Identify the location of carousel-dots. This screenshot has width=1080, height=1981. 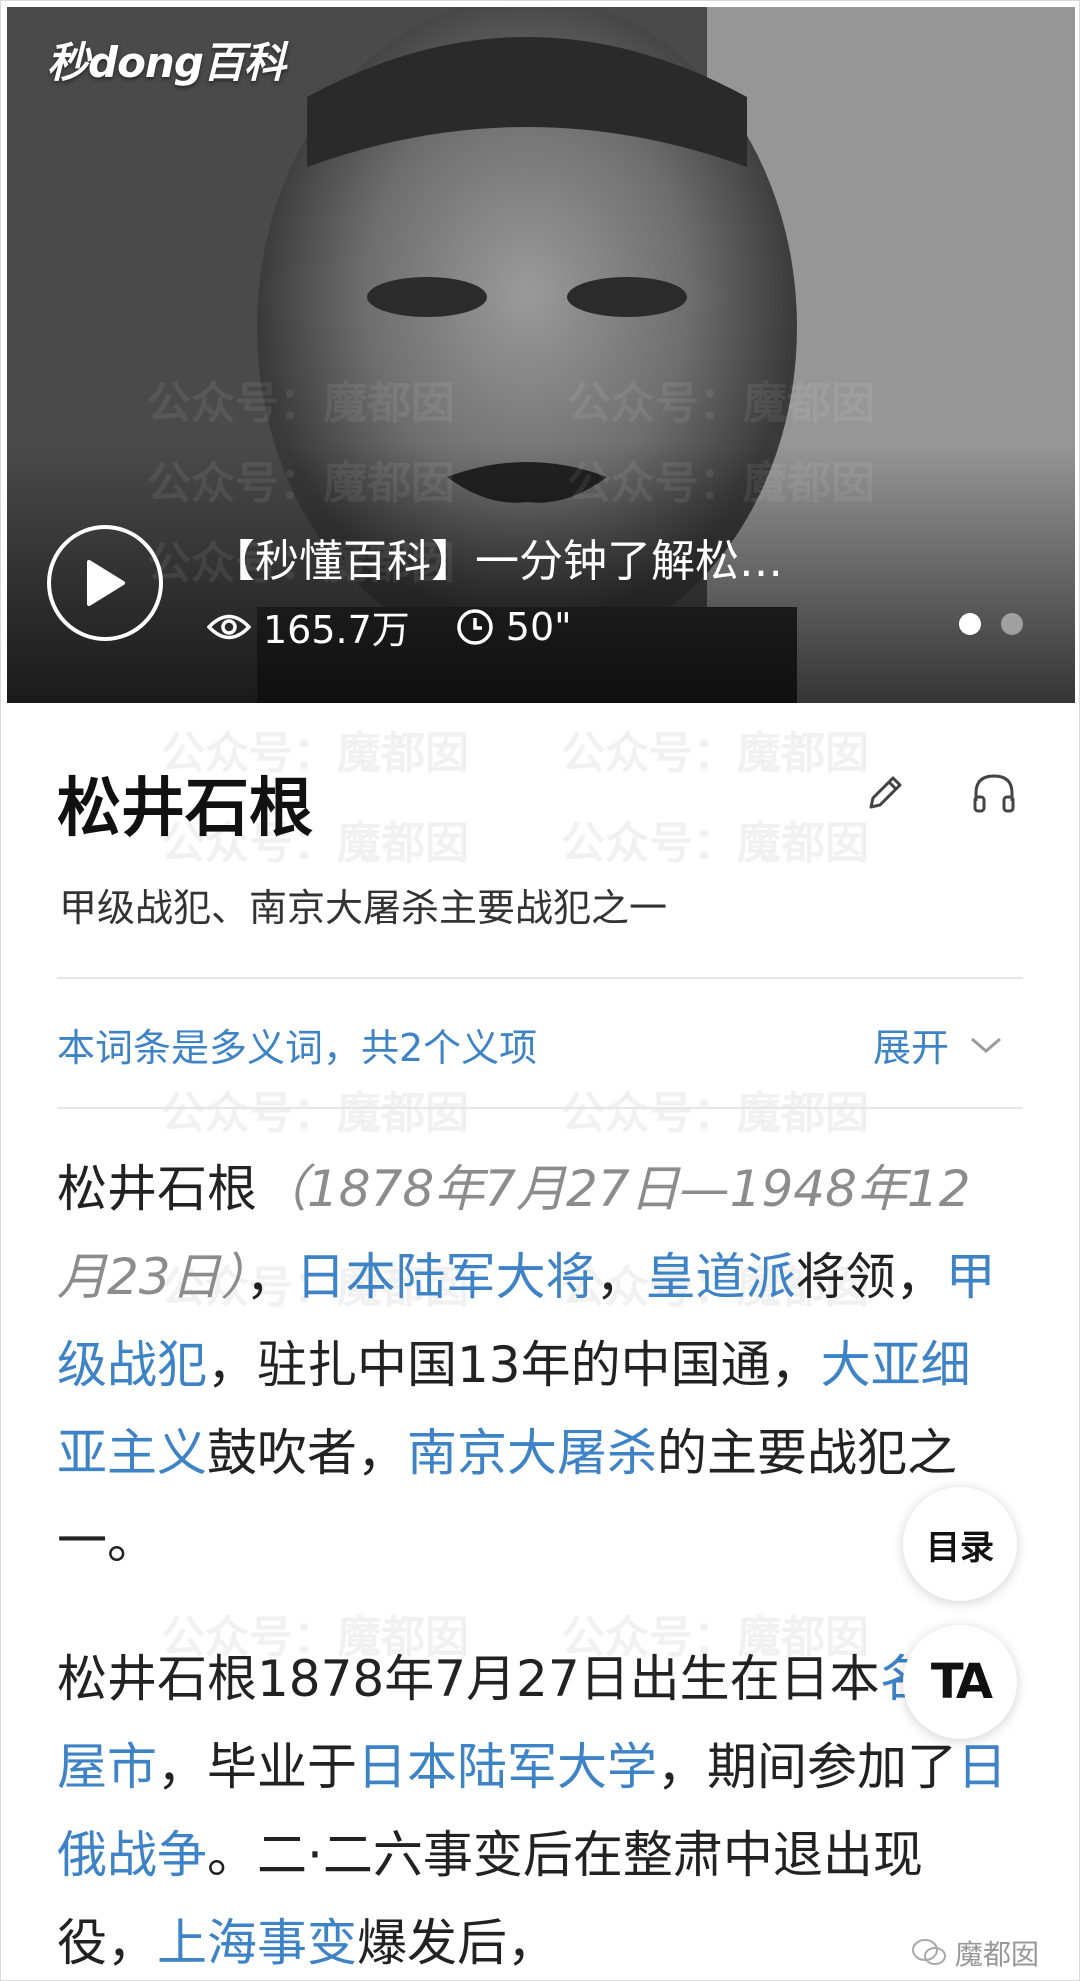
(981, 624).